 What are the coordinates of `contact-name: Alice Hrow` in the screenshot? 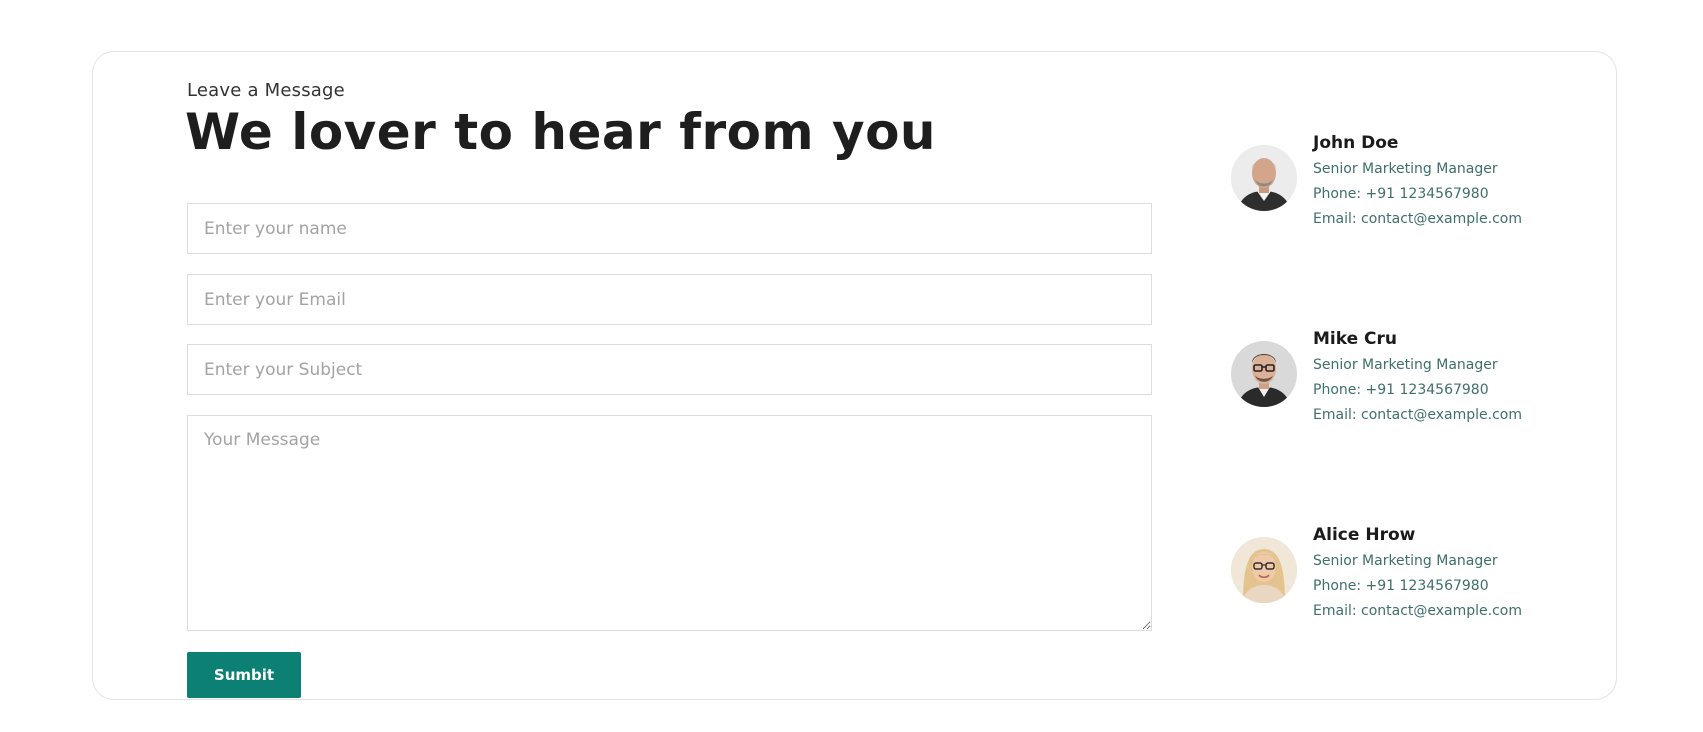 It's located at (1364, 535).